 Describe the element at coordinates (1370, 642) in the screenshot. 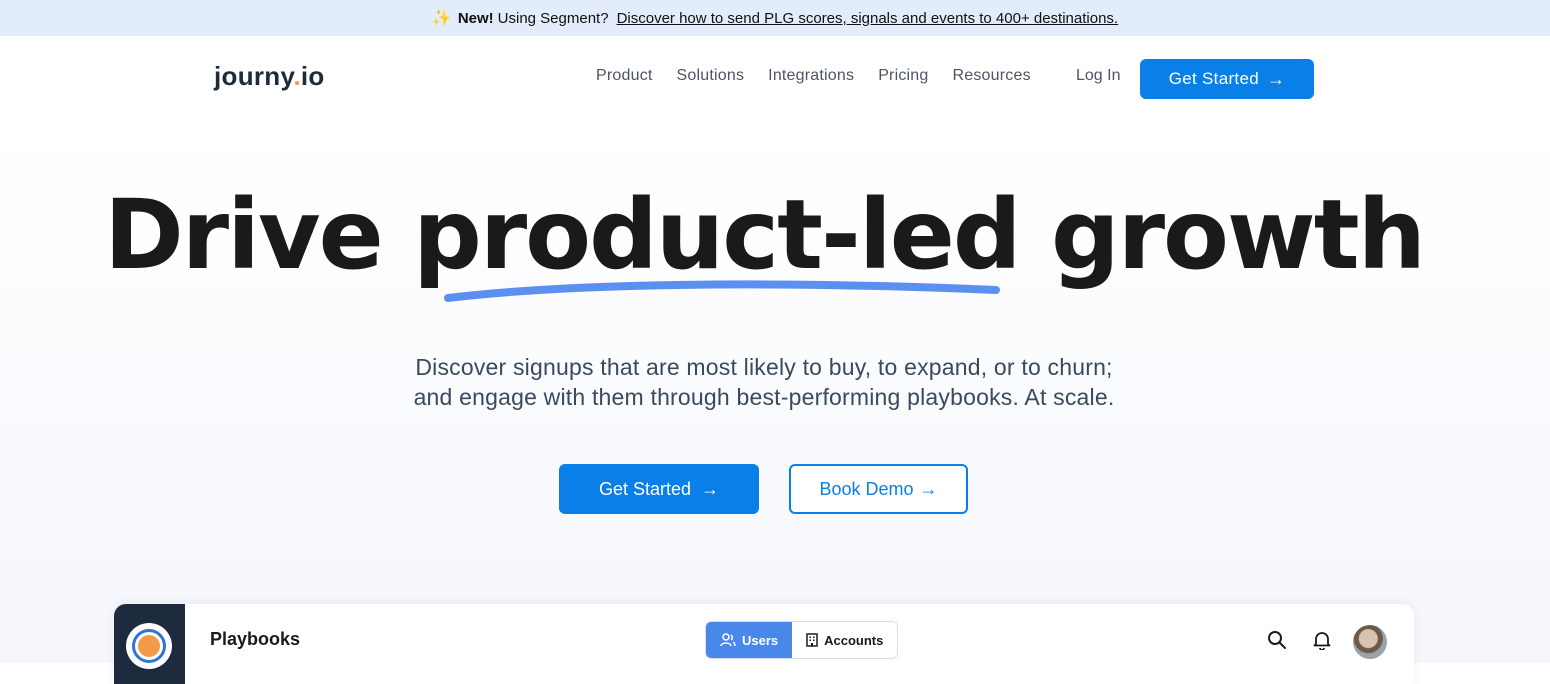

I see `avatar` at that location.